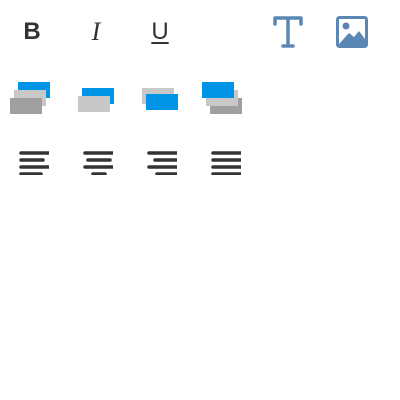  I want to click on bring-to-front-icon, so click(28, 96).